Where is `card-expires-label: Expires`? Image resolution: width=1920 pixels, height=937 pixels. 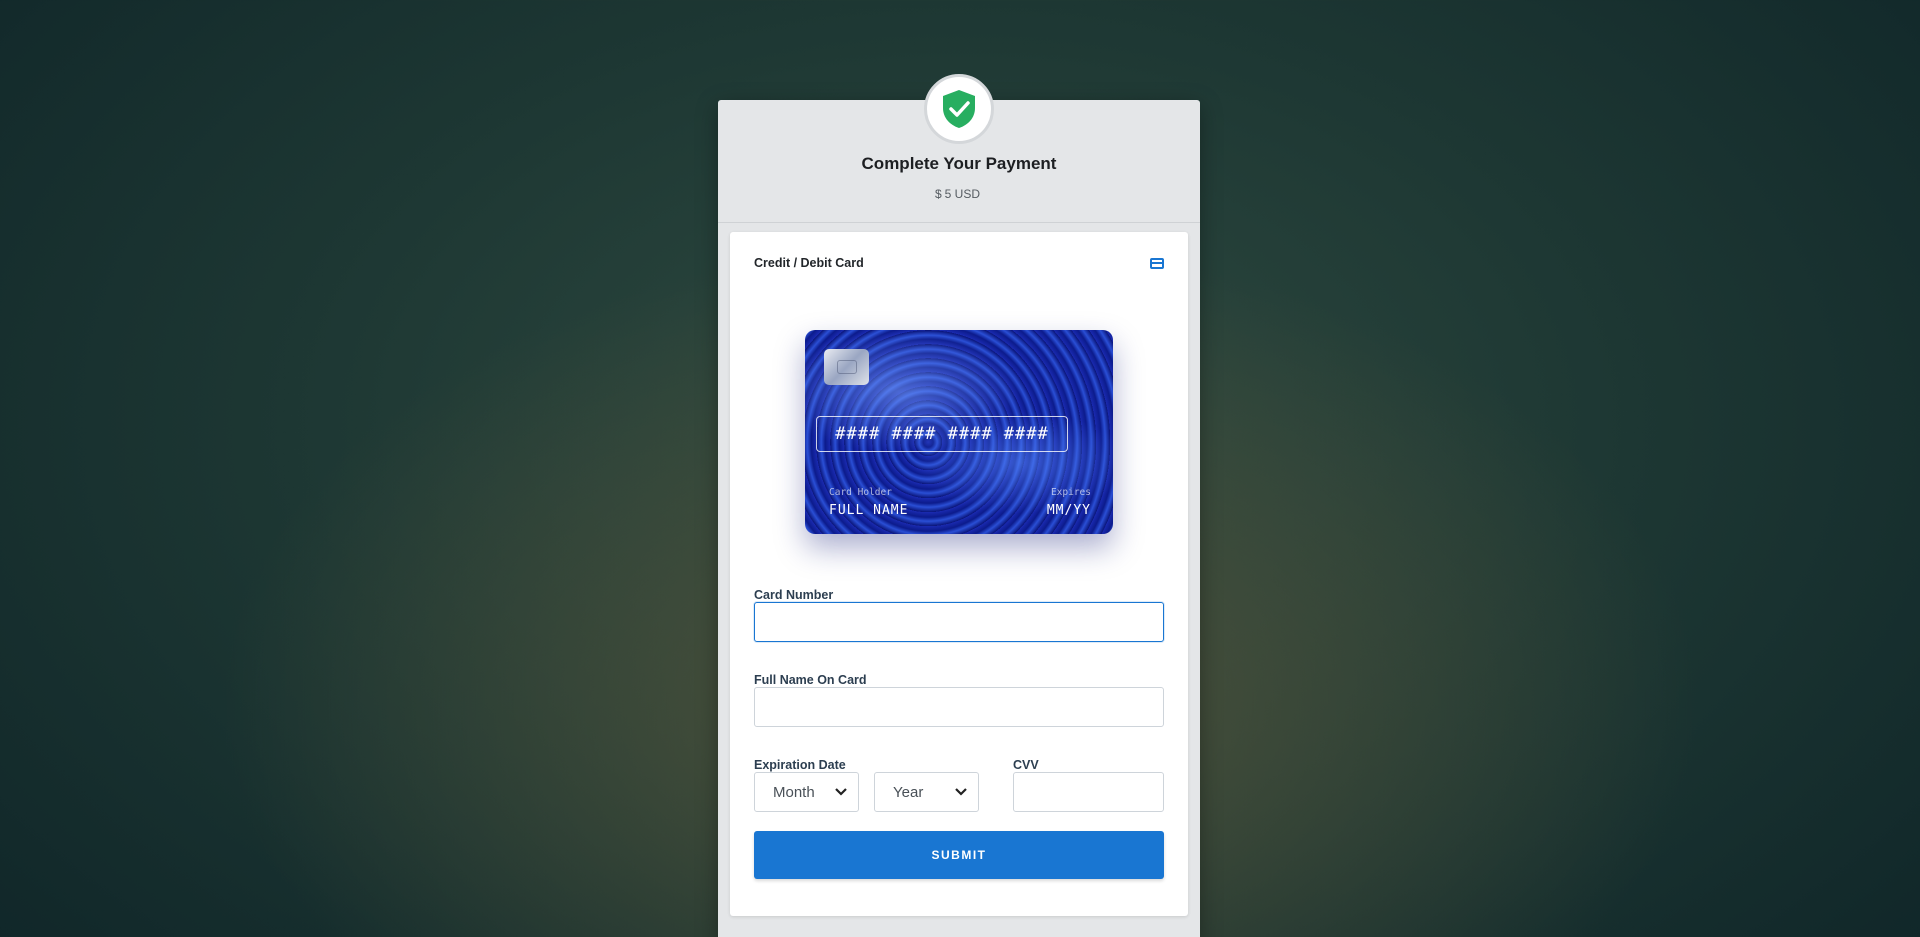 card-expires-label: Expires is located at coordinates (1070, 492).